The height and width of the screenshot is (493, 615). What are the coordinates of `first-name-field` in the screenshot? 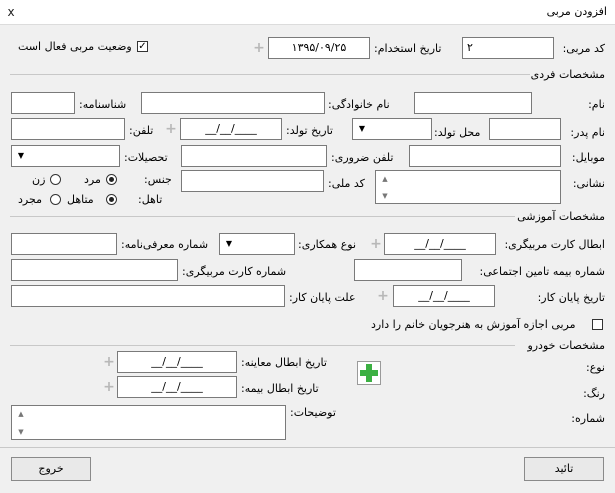 It's located at (473, 103).